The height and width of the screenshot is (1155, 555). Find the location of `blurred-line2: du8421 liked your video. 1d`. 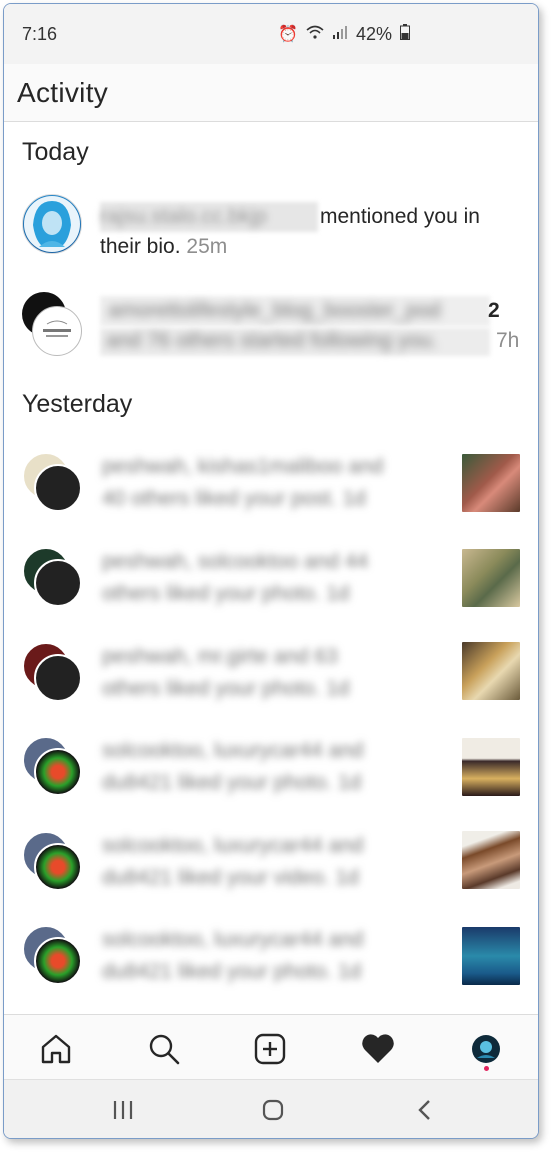

blurred-line2: du8421 liked your video. 1d is located at coordinates (230, 877).